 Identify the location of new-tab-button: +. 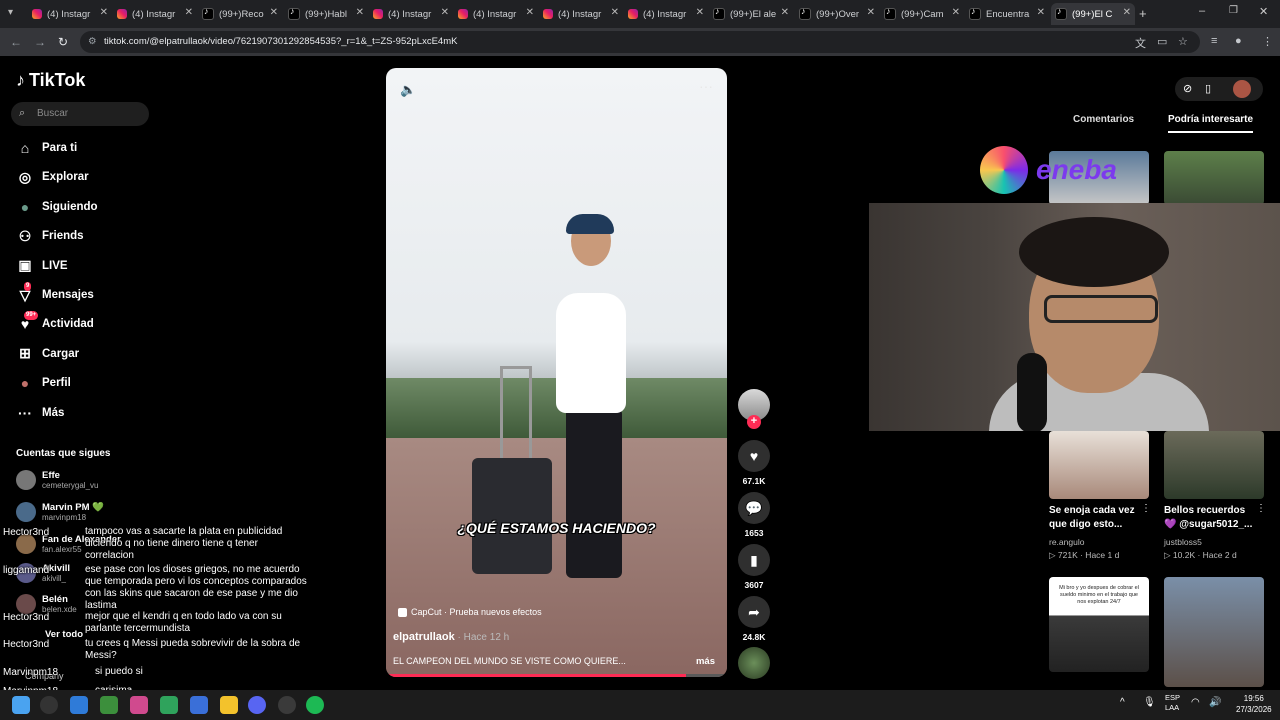
(1143, 13).